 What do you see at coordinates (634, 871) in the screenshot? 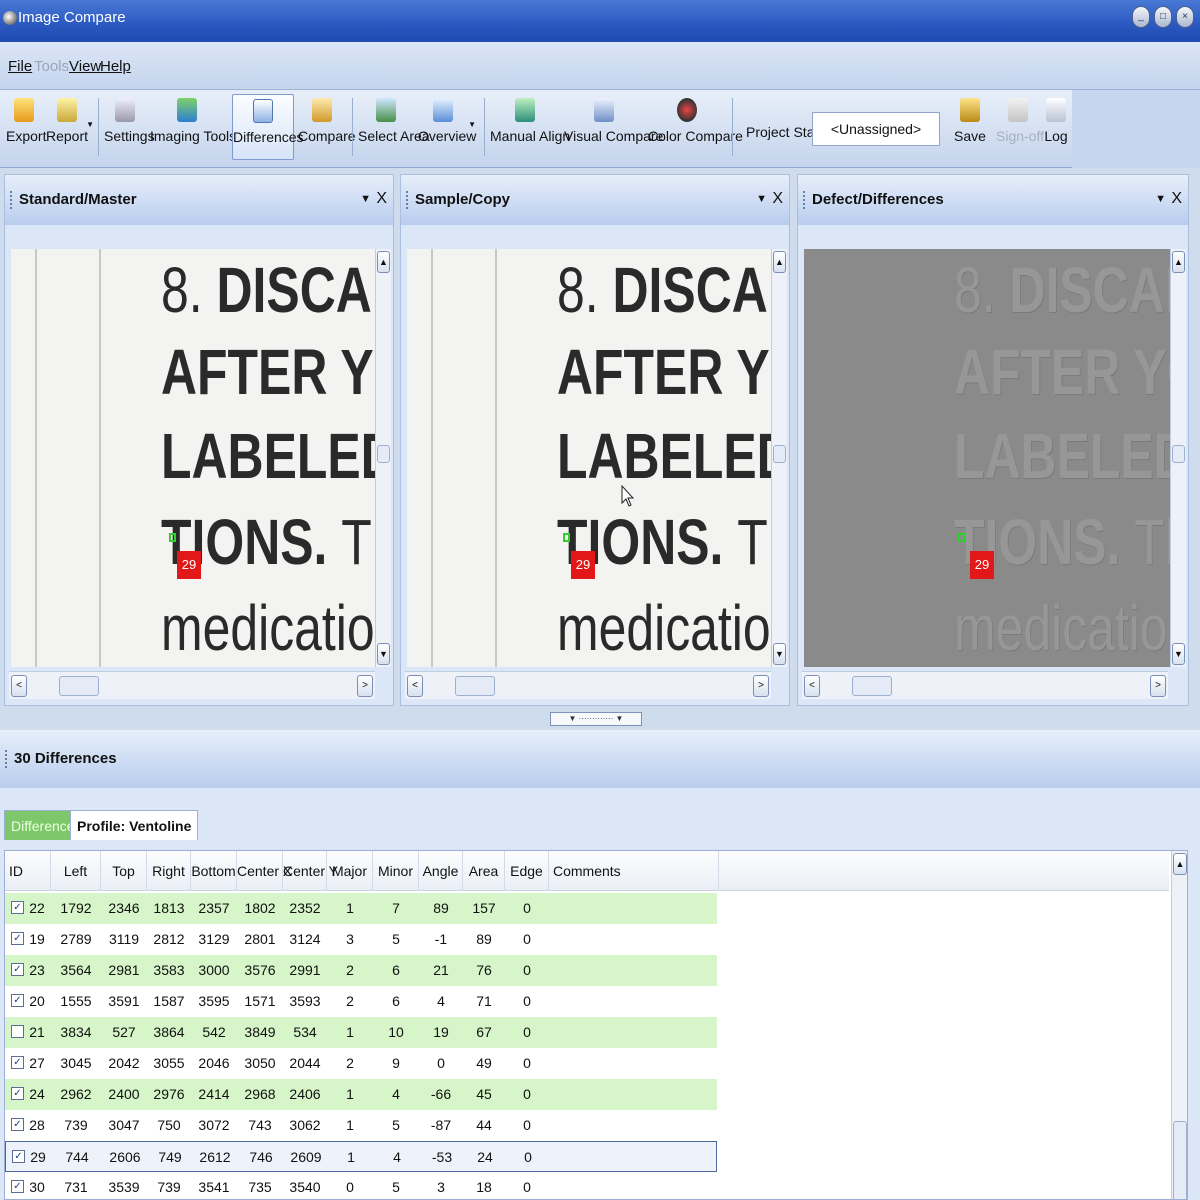
I see `column-header: Comments` at bounding box center [634, 871].